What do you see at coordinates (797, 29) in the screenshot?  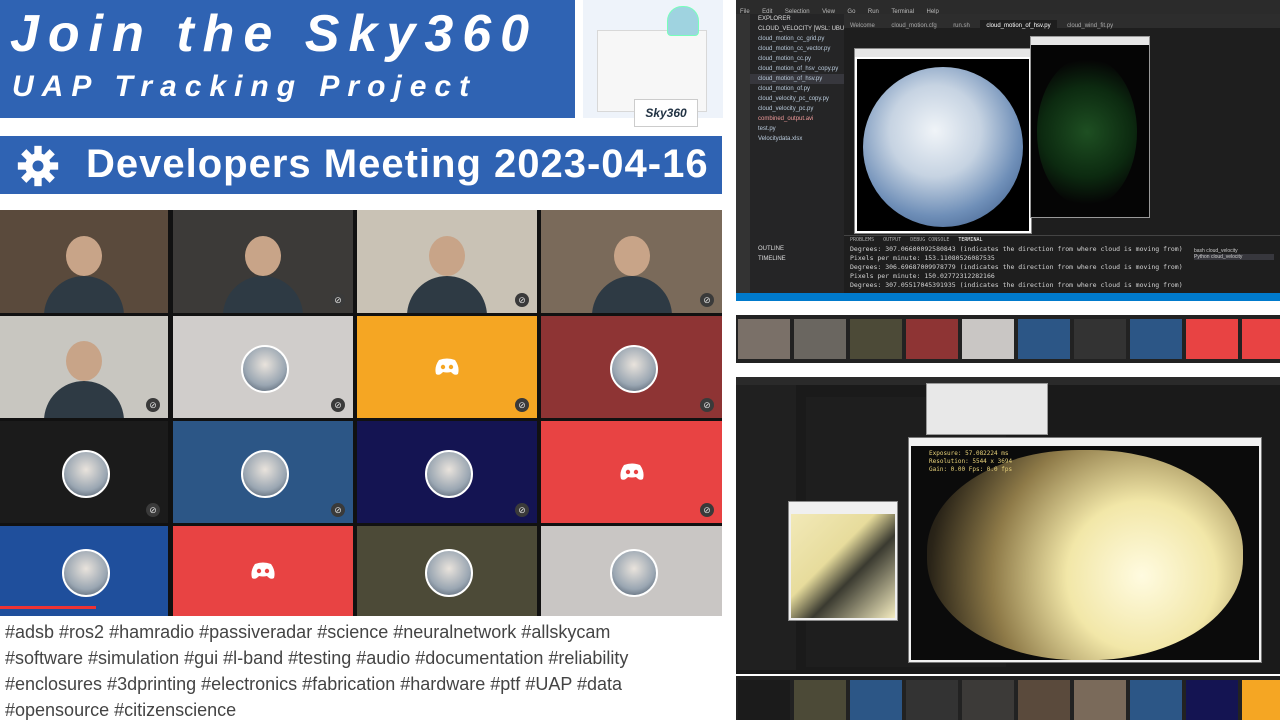 I see `explorer-item: CLOUD_VELOCITY [WSL: UBUNTU]` at bounding box center [797, 29].